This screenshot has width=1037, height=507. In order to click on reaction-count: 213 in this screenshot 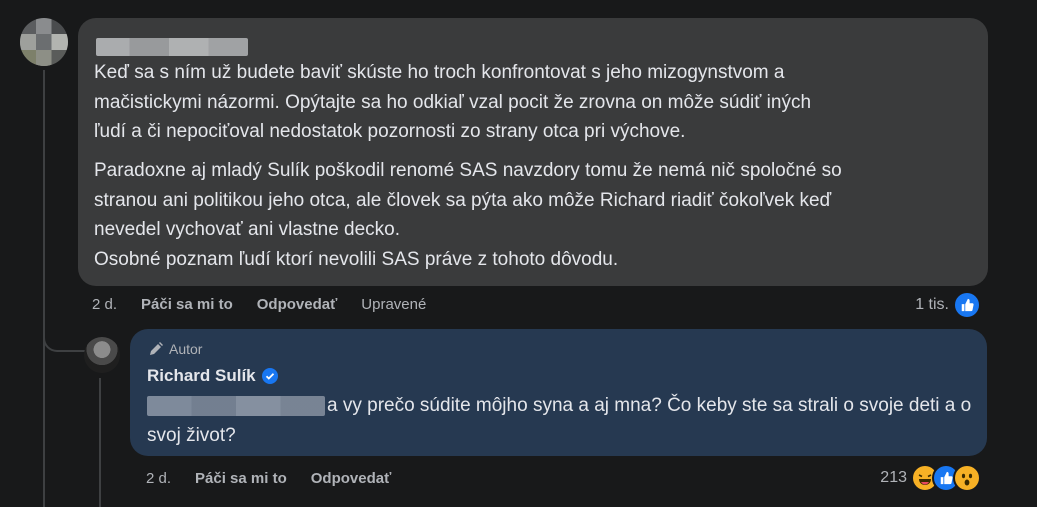, I will do `click(893, 477)`.